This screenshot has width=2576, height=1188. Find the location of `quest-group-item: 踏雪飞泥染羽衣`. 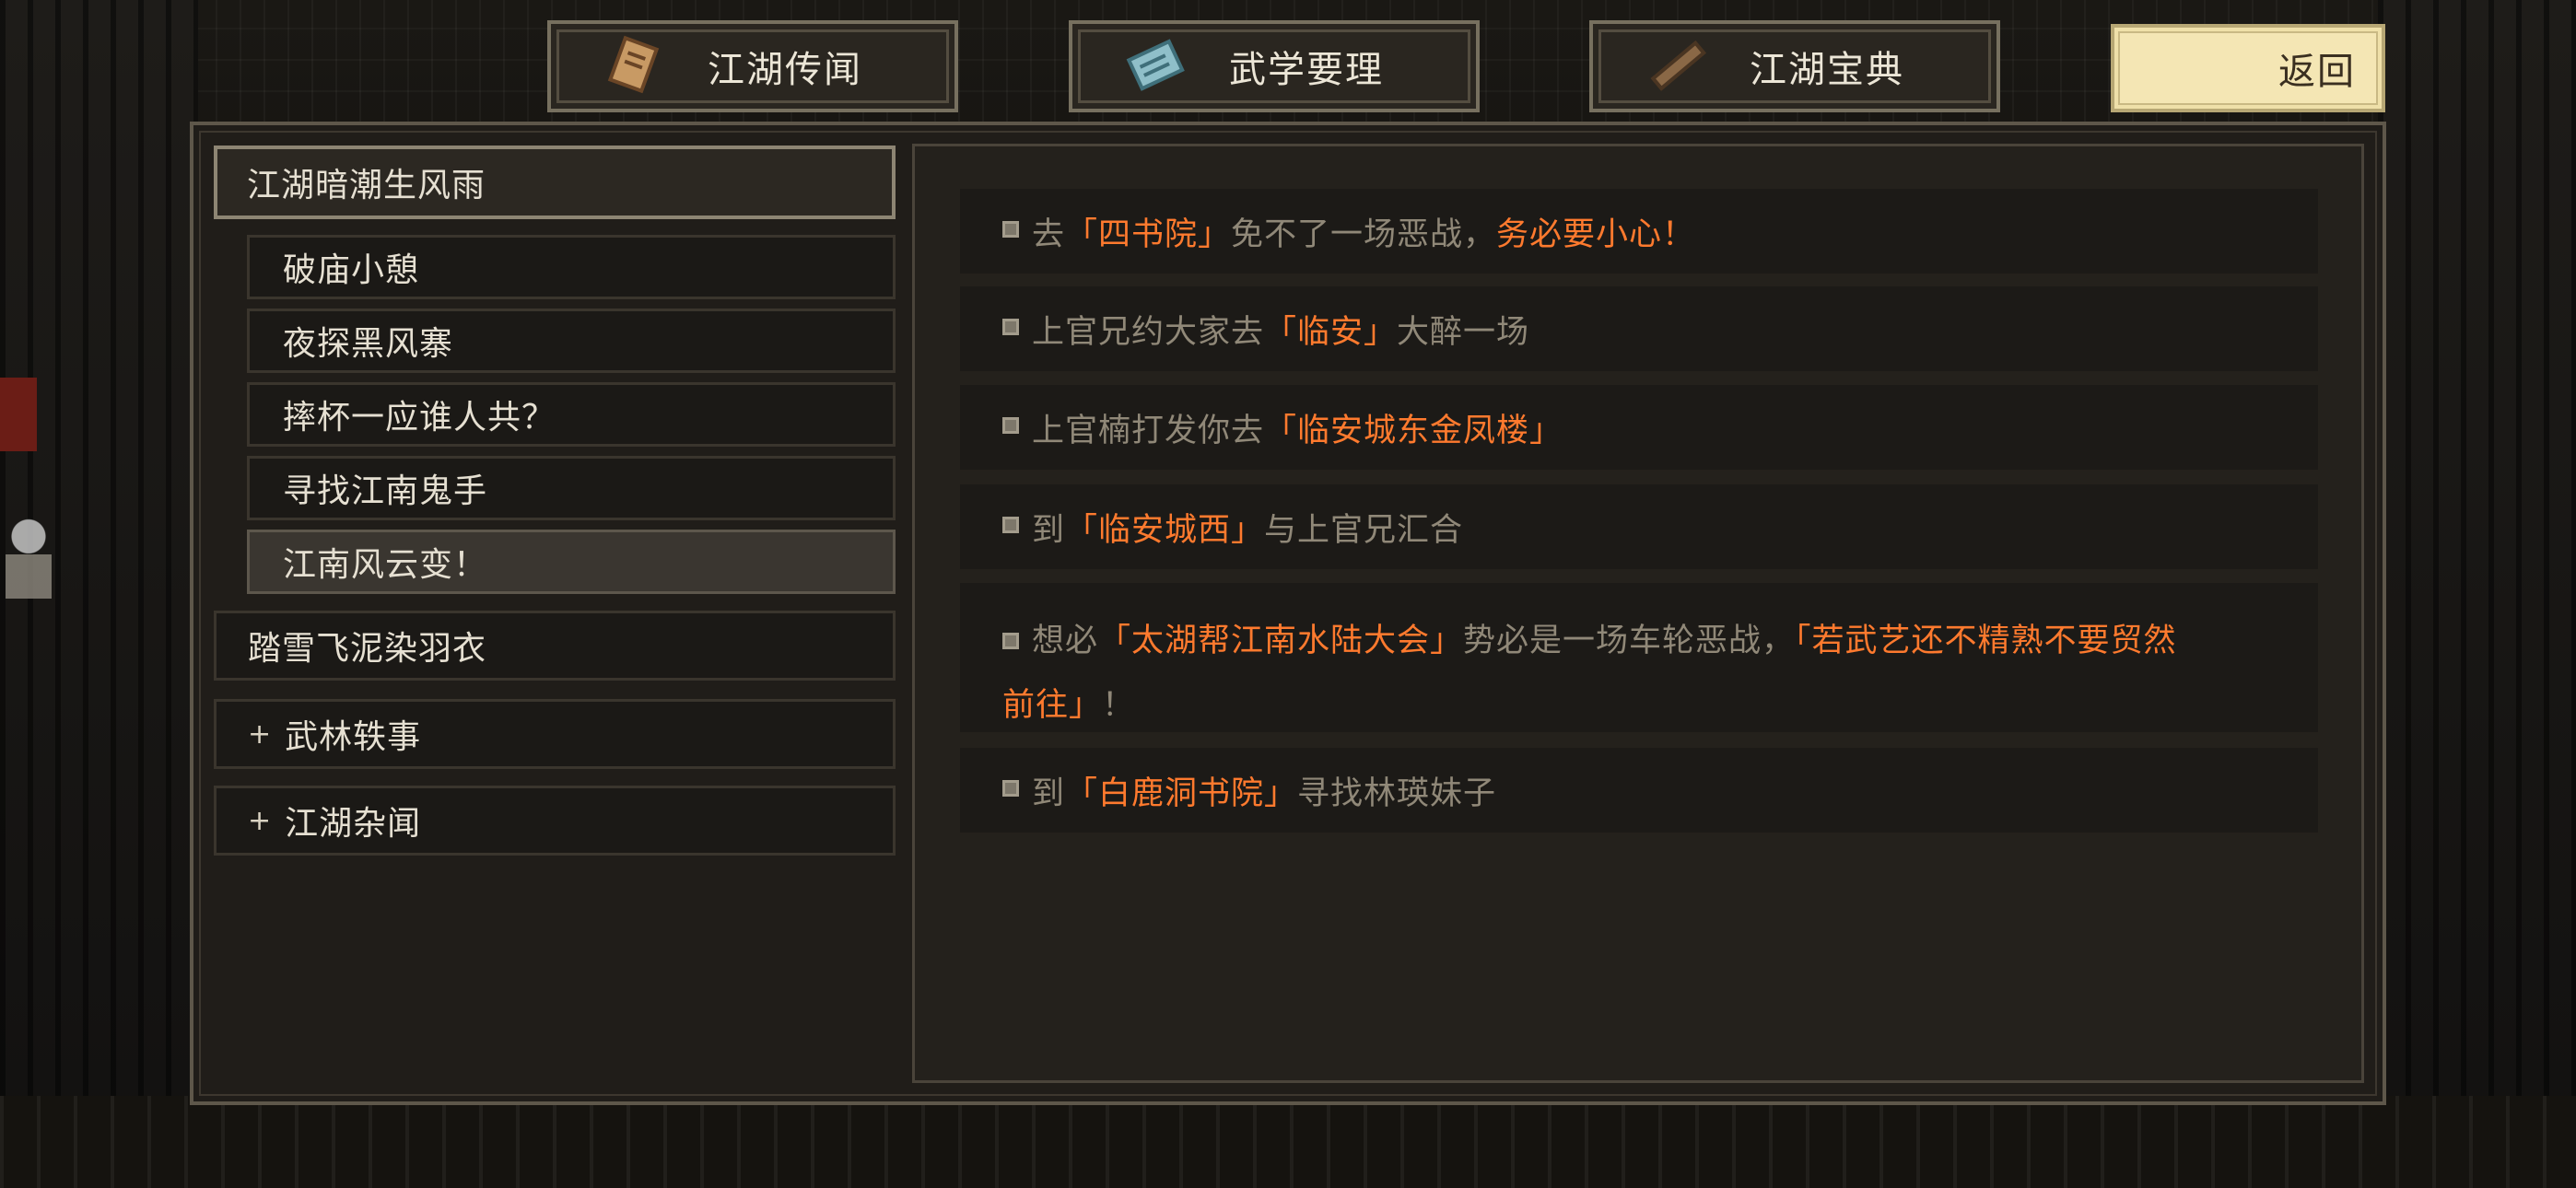

quest-group-item: 踏雪飞泥染羽衣 is located at coordinates (555, 646).